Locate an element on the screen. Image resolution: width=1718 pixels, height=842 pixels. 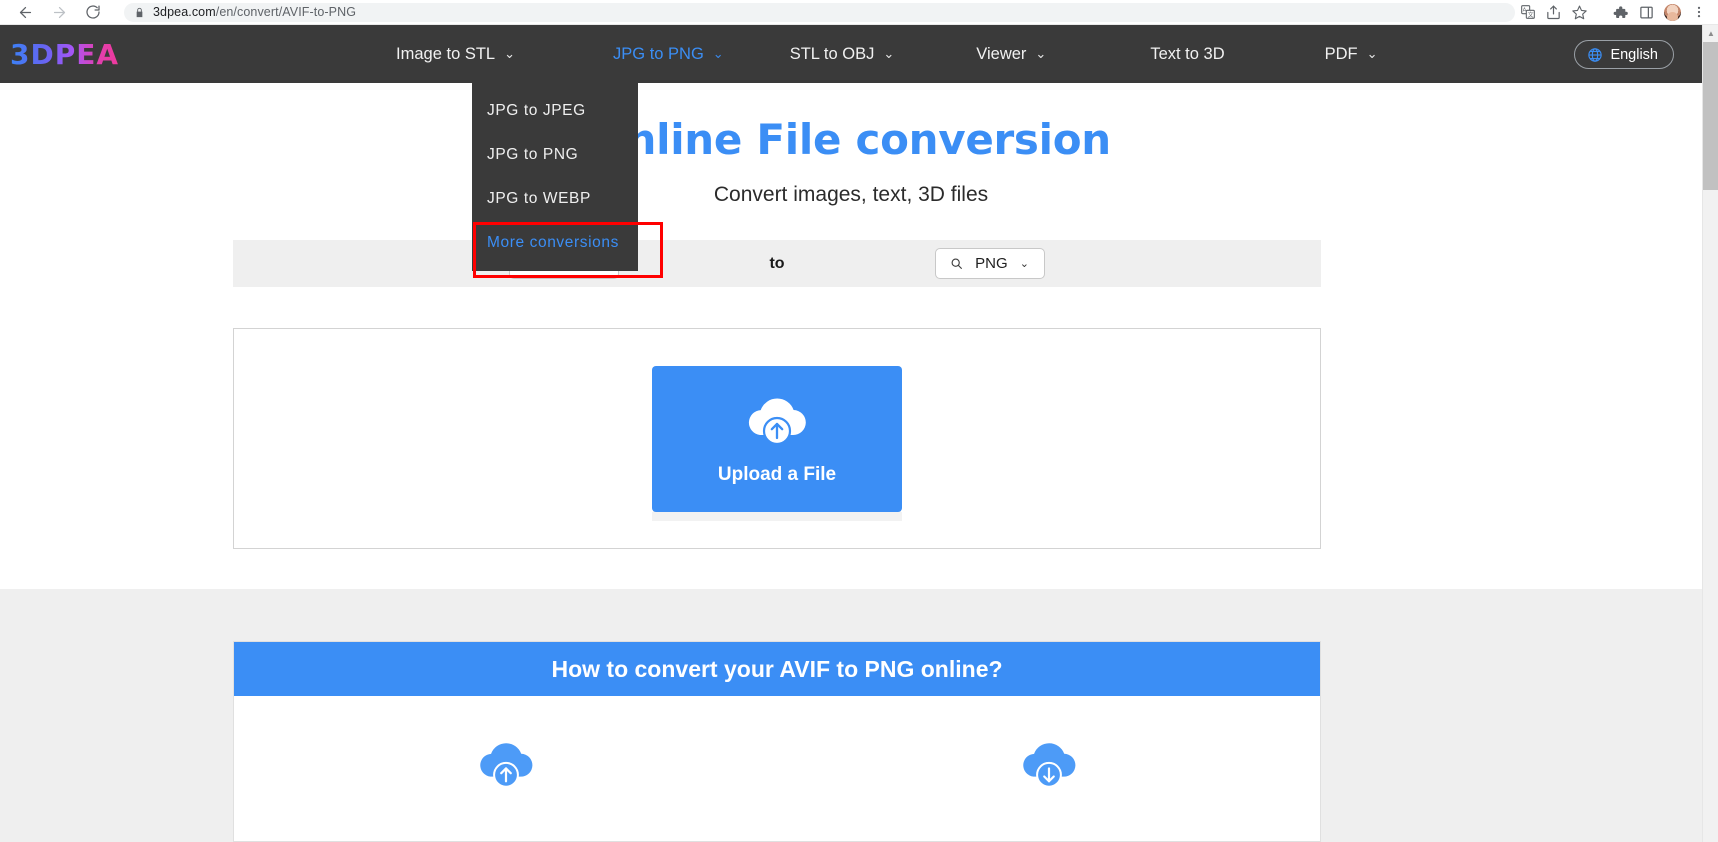
profile-avatar-image is located at coordinates (1672, 12).